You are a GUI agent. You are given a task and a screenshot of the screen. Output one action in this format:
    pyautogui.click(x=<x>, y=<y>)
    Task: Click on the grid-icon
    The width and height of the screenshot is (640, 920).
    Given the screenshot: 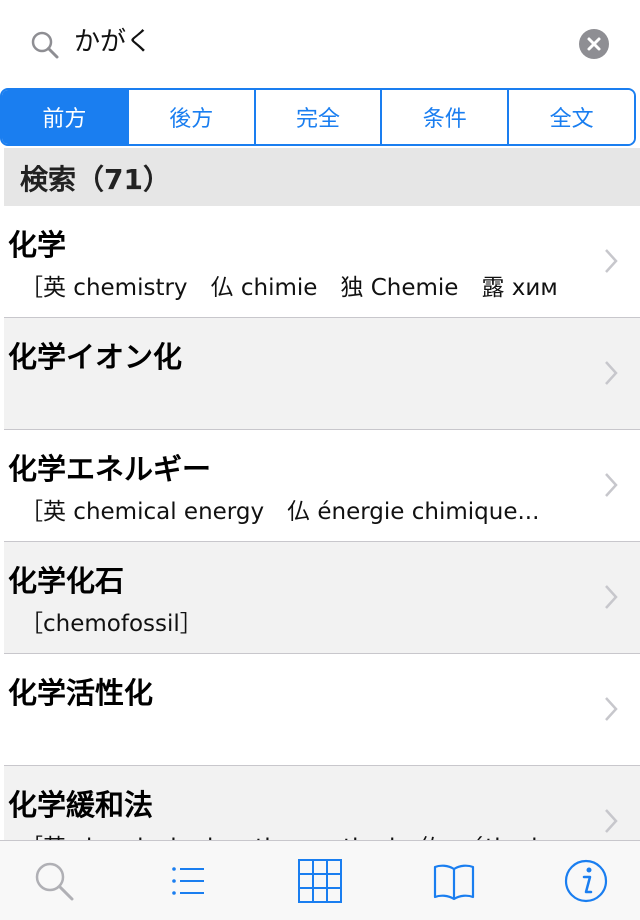 What is the action you would take?
    pyautogui.click(x=320, y=881)
    